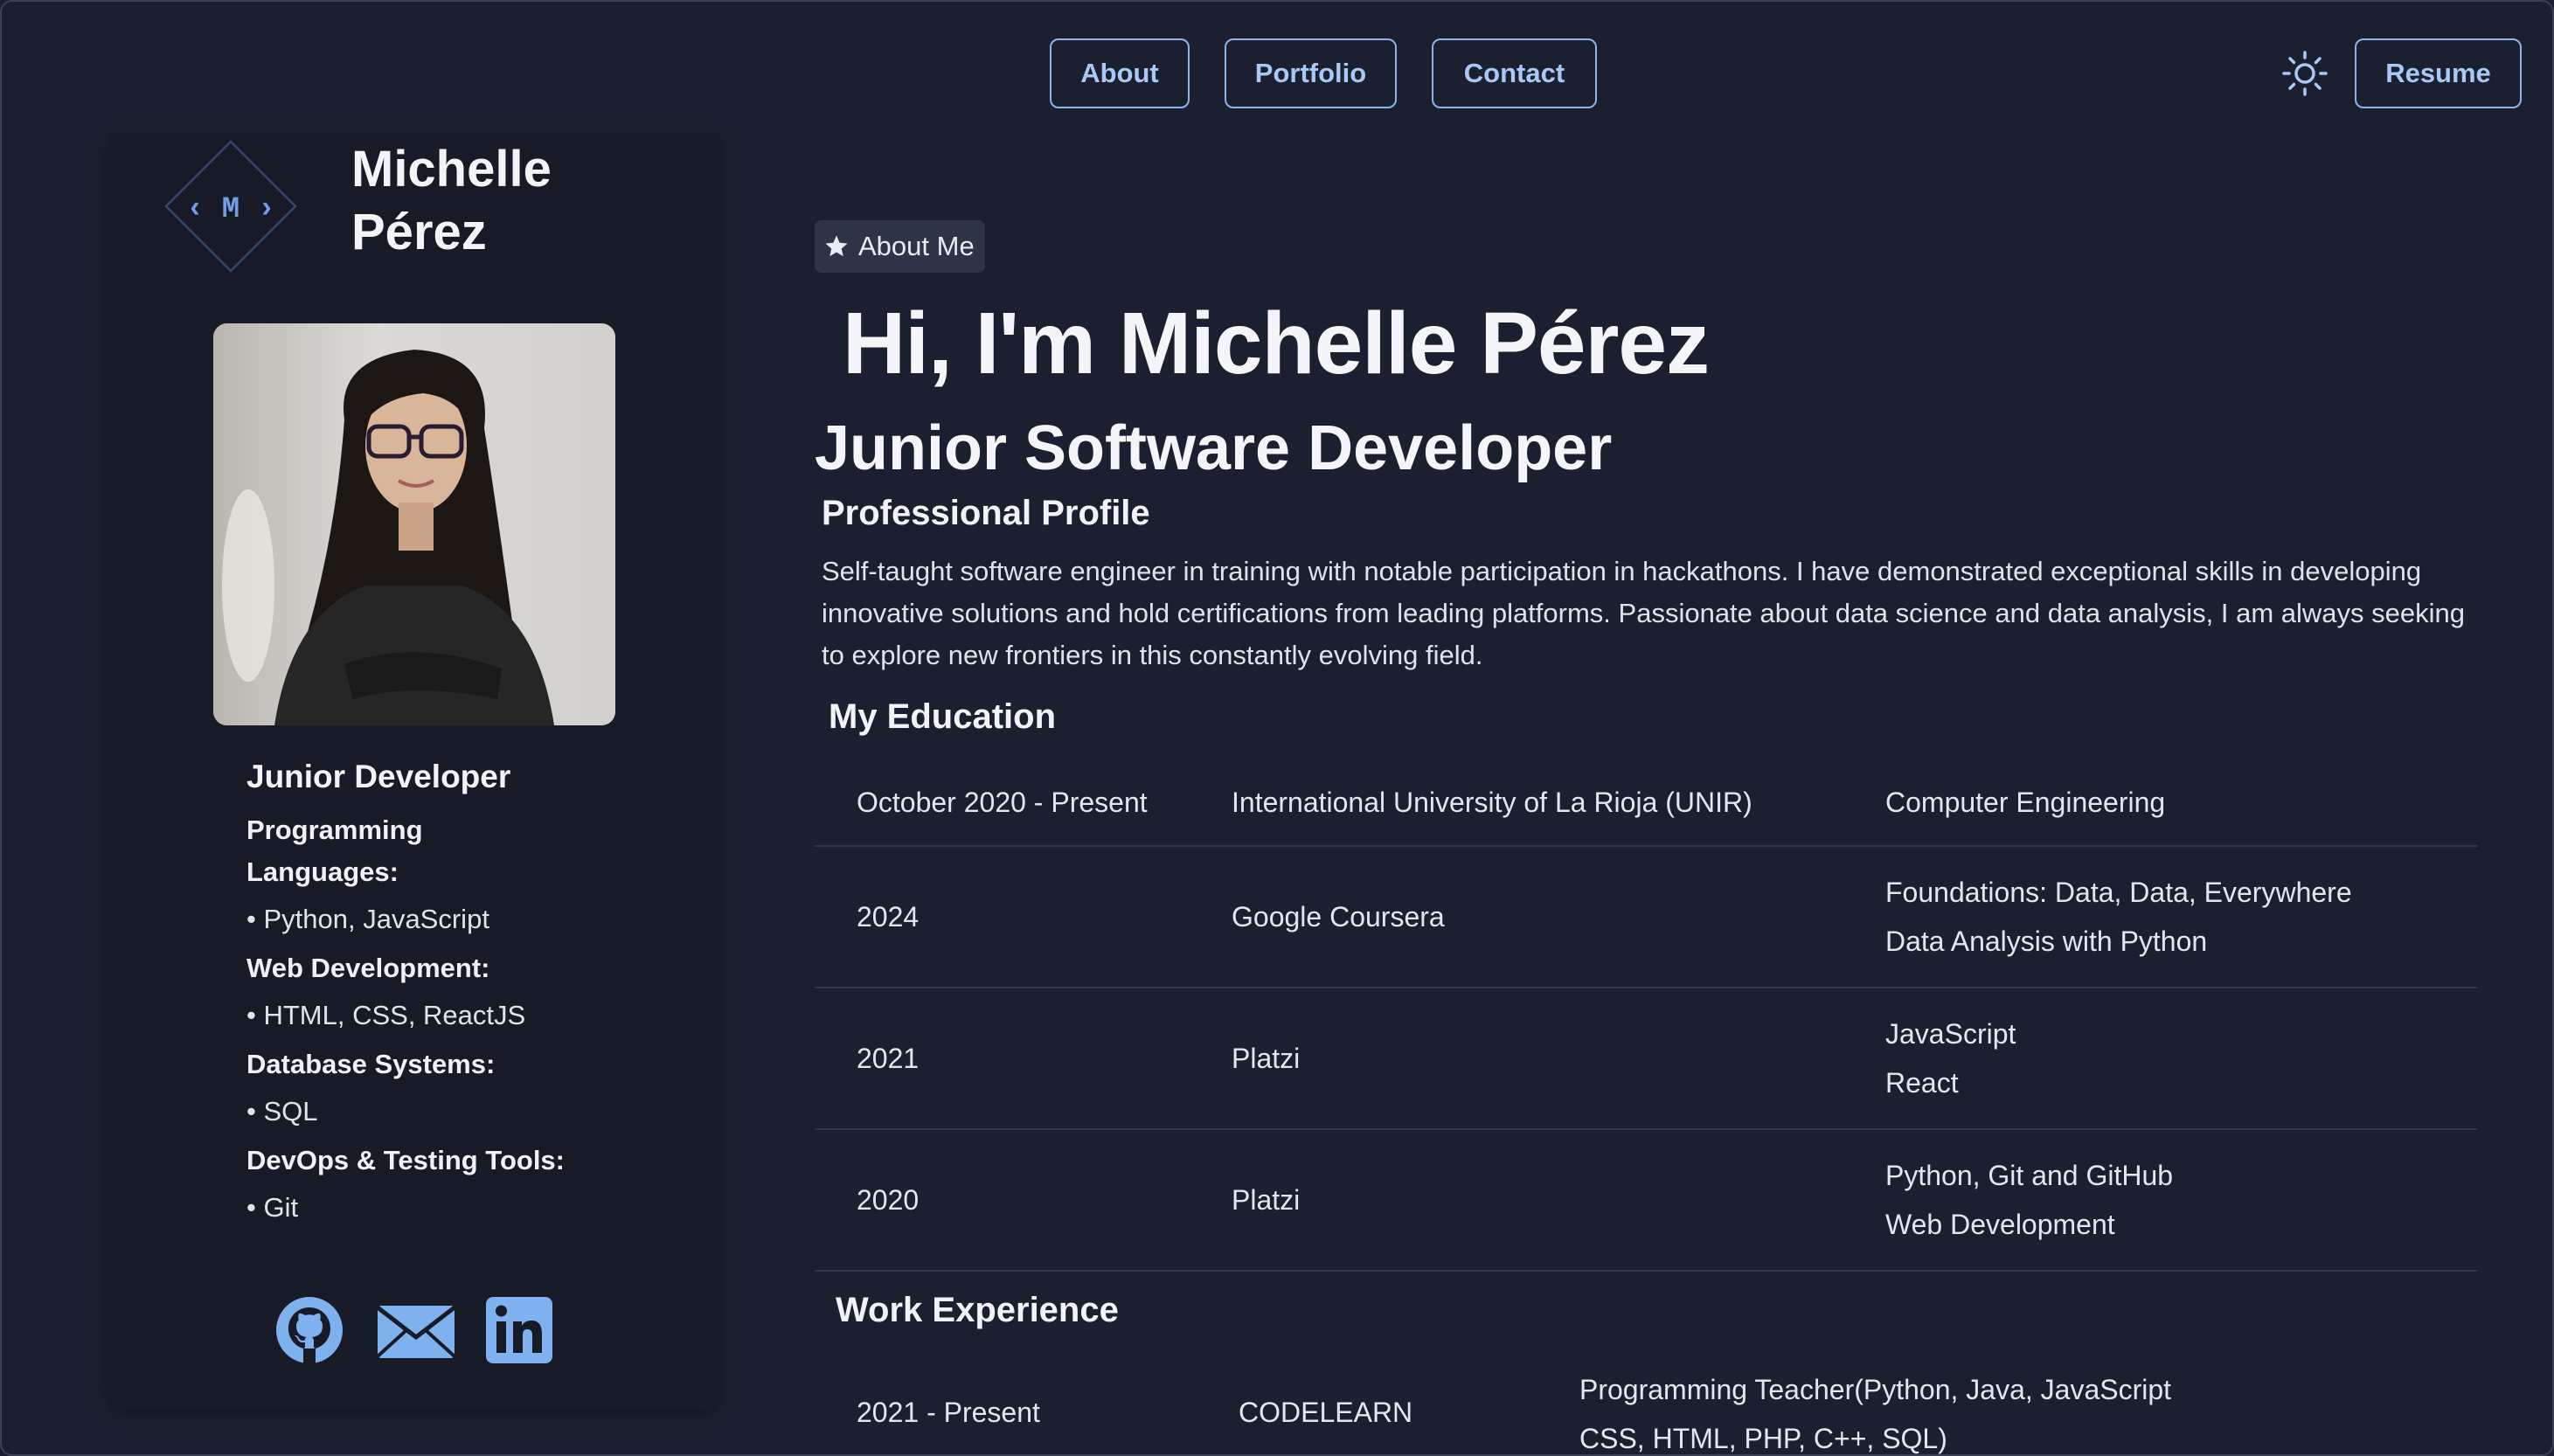 This screenshot has height=1456, width=2554. Describe the element at coordinates (2181, 1059) in the screenshot. I see `education-program: JavaScript React` at that location.